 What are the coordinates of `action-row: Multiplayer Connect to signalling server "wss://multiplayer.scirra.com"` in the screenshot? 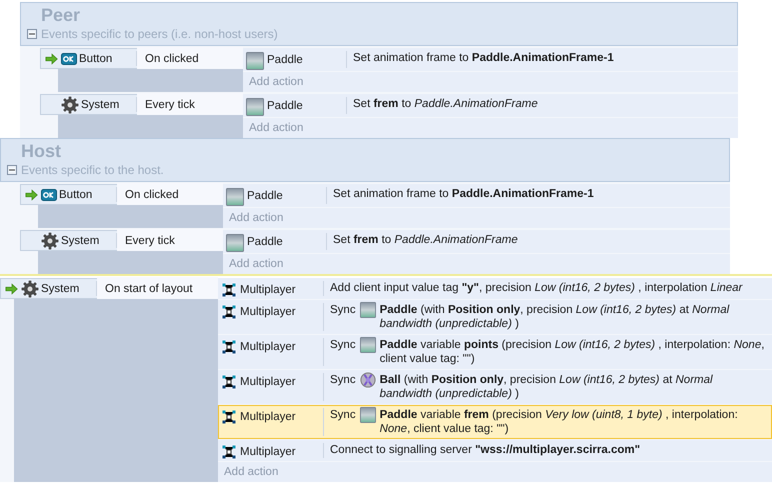 It's located at (495, 450).